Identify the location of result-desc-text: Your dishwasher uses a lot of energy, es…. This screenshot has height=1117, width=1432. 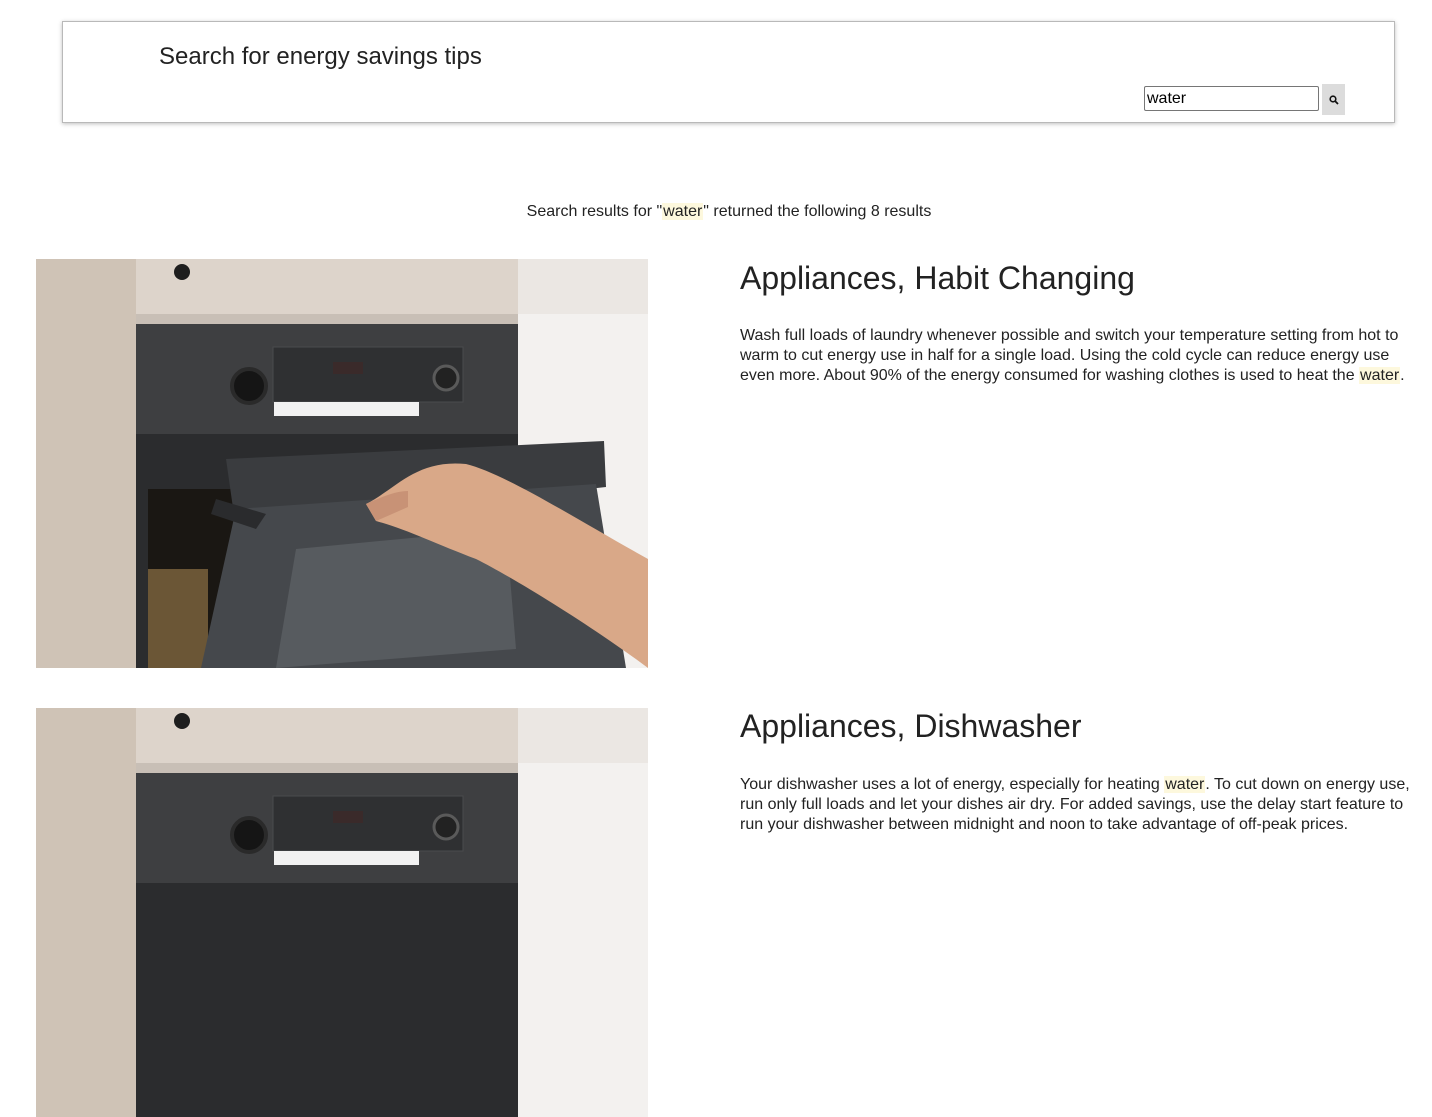
(952, 784).